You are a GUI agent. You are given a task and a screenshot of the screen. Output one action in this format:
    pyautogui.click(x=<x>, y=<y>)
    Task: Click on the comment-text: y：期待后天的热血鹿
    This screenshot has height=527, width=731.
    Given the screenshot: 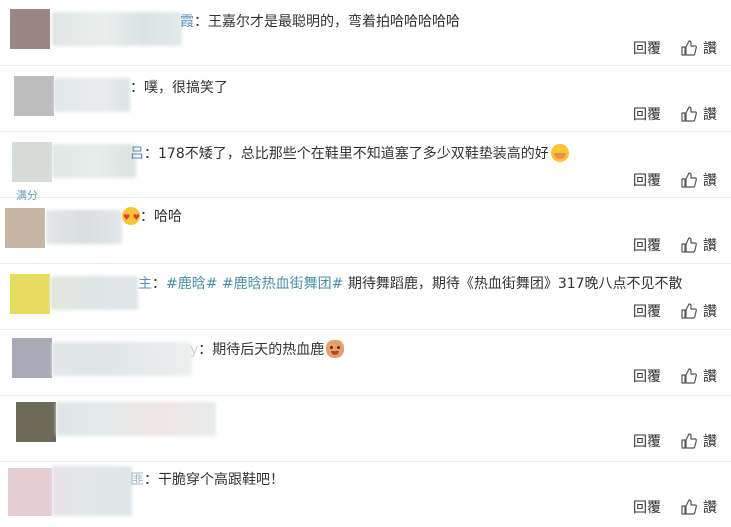 What is the action you would take?
    pyautogui.click(x=267, y=350)
    